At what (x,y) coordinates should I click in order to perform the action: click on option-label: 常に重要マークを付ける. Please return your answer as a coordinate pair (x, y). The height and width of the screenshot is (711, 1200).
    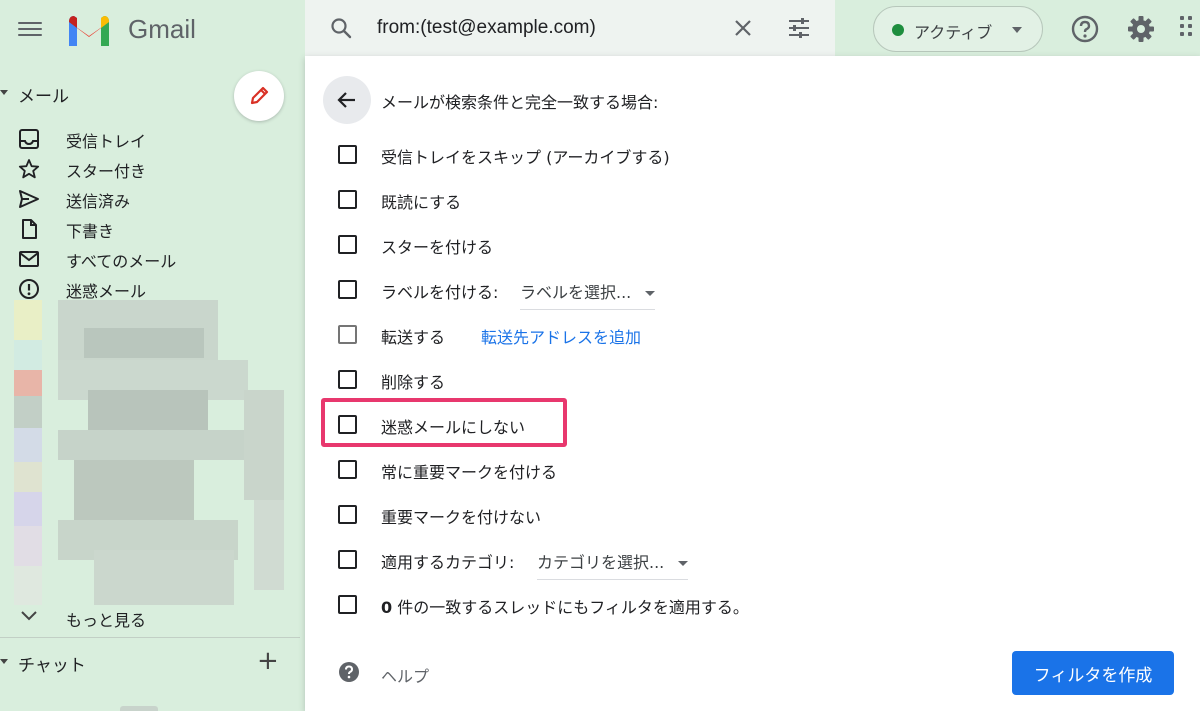
    Looking at the image, I should click on (469, 472).